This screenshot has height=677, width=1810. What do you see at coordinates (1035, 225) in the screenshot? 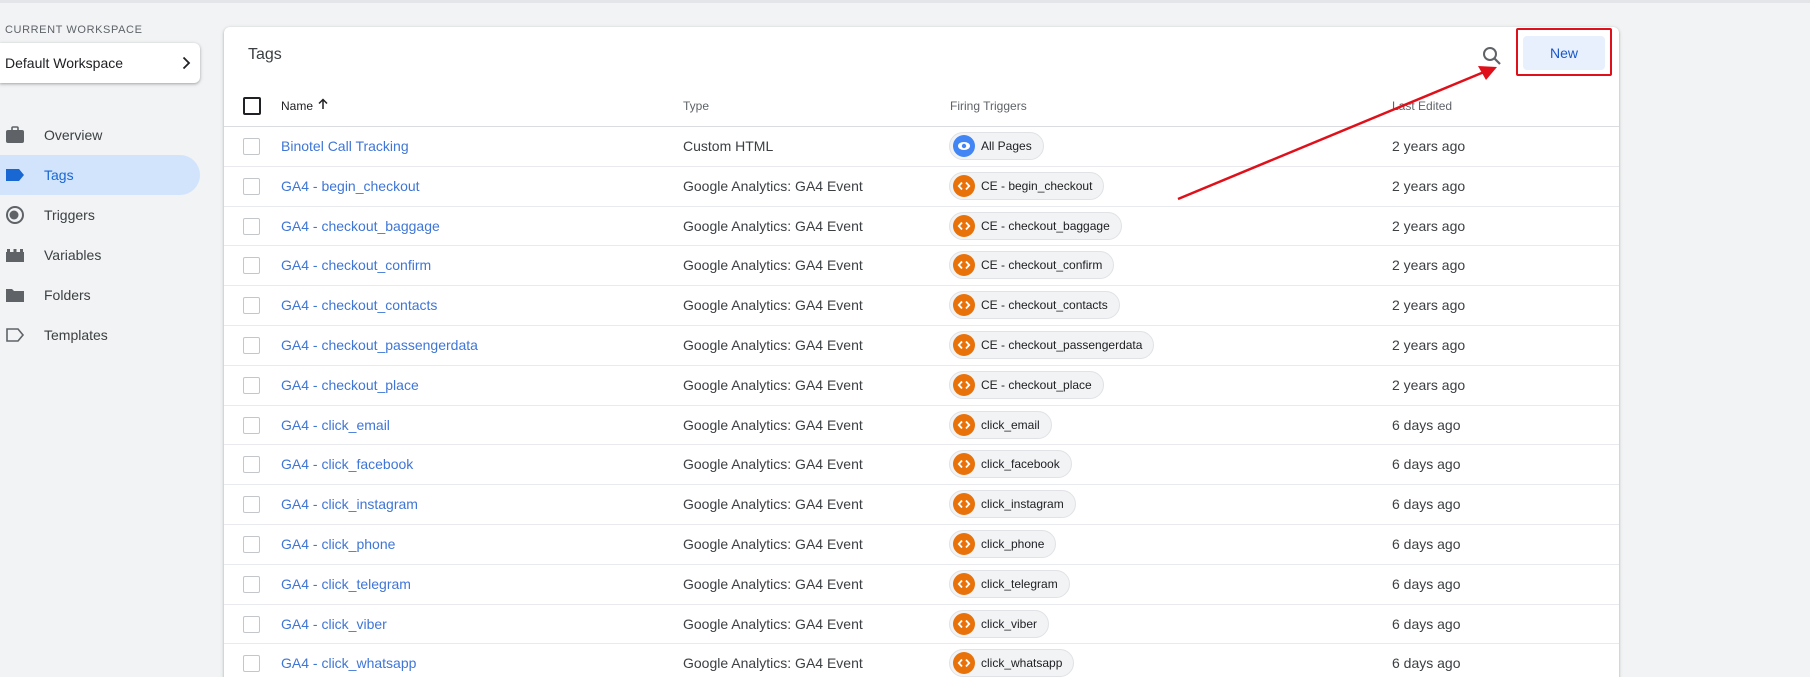
I see `trigger-chip: CE - checkout_baggage` at bounding box center [1035, 225].